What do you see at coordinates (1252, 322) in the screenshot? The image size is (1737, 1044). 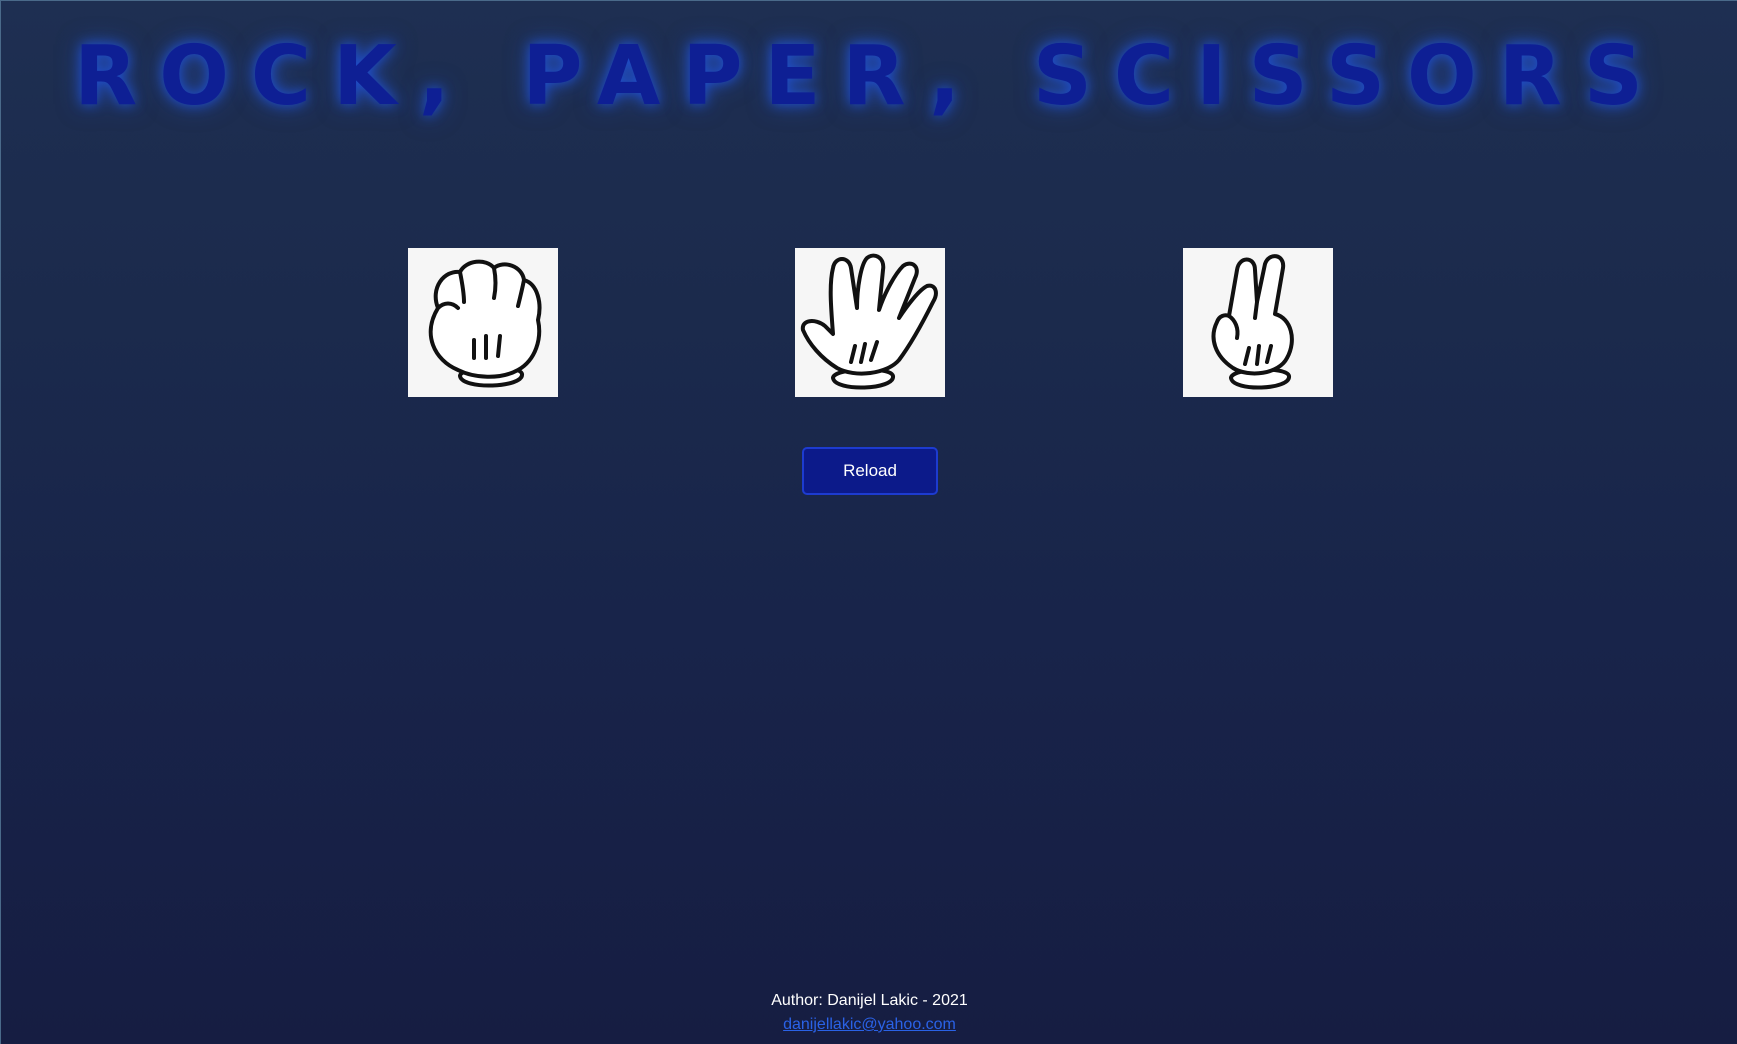 I see `scissors-hand-icon` at bounding box center [1252, 322].